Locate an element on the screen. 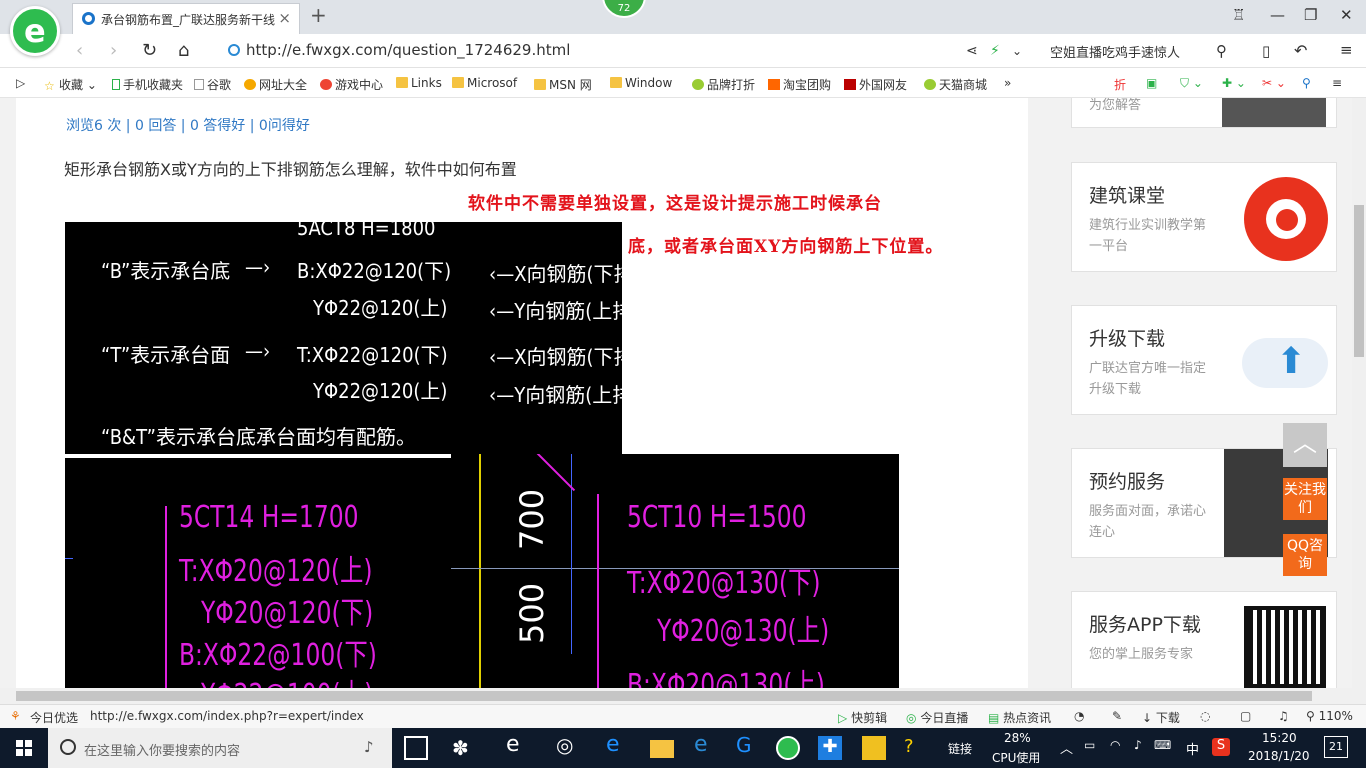 This screenshot has width=1366, height=768. zoom-level: ⚲ 110% is located at coordinates (1329, 716).